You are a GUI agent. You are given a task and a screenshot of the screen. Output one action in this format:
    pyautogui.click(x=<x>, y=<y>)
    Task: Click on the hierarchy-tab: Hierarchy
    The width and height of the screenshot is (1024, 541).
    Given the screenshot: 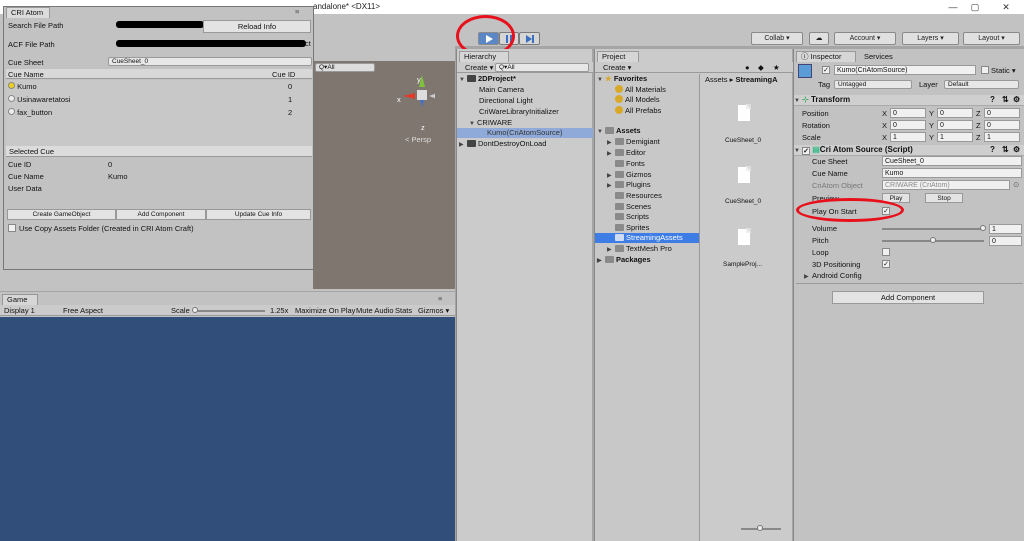 What is the action you would take?
    pyautogui.click(x=484, y=56)
    